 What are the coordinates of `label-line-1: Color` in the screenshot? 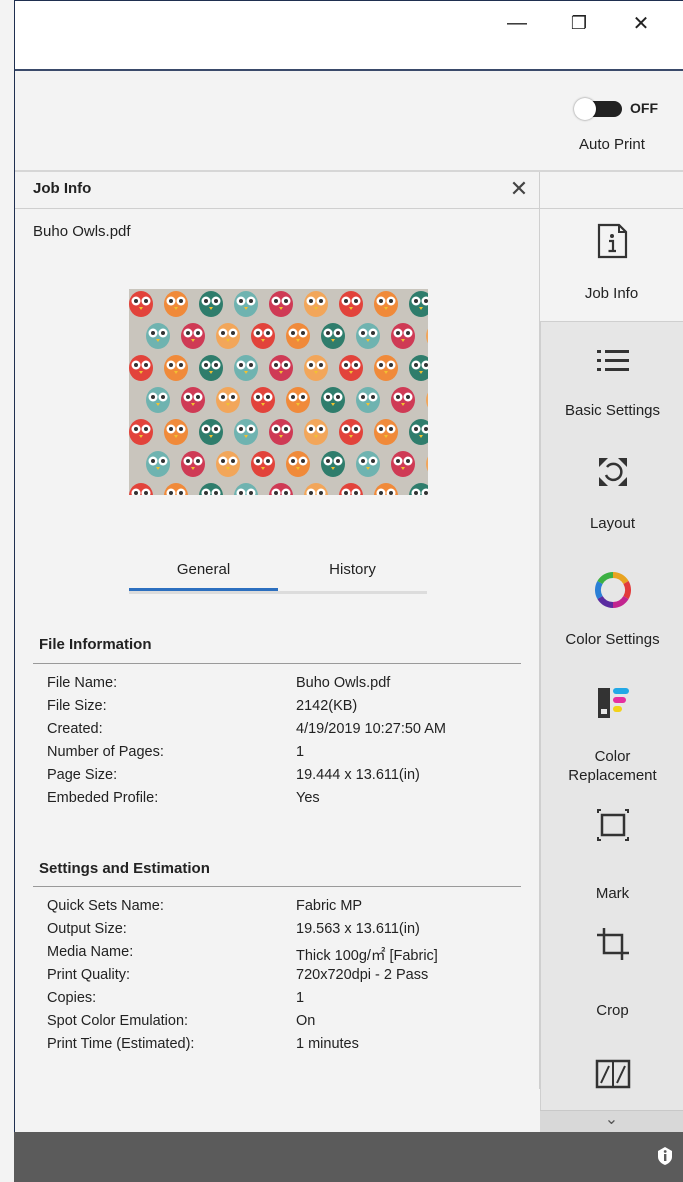 It's located at (612, 756).